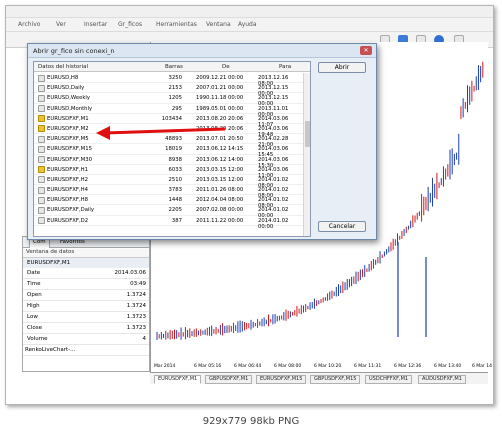 This screenshot has width=502, height=434. Describe the element at coordinates (328, 366) in the screenshot. I see `x-tick-label: 6 Mar 10:20` at that location.